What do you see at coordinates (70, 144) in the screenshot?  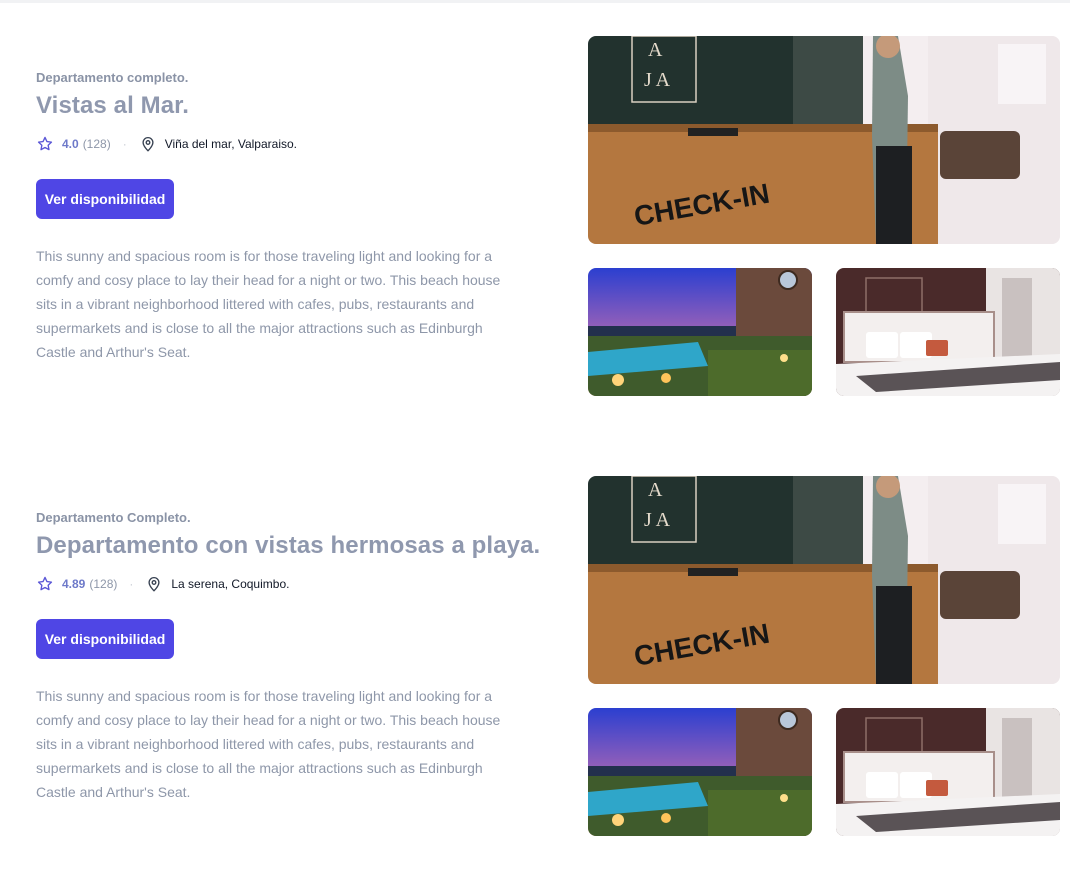 I see `rating-value: 4.0` at bounding box center [70, 144].